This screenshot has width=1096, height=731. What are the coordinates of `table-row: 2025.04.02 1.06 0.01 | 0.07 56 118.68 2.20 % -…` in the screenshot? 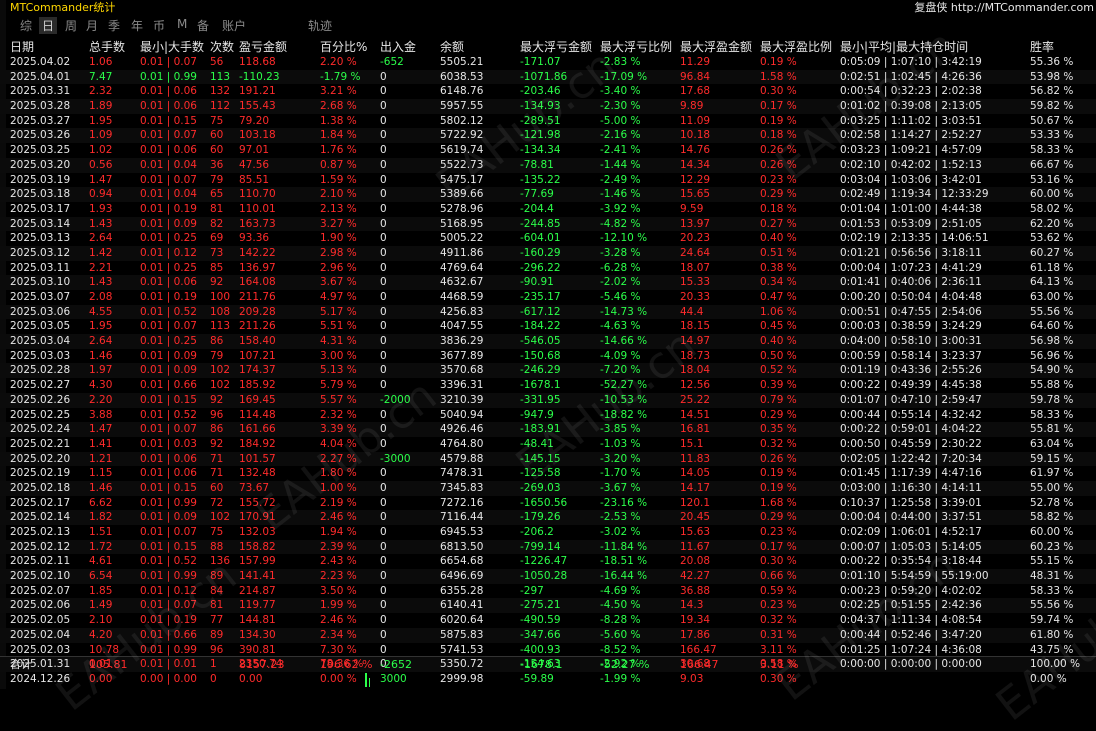 It's located at (548, 62).